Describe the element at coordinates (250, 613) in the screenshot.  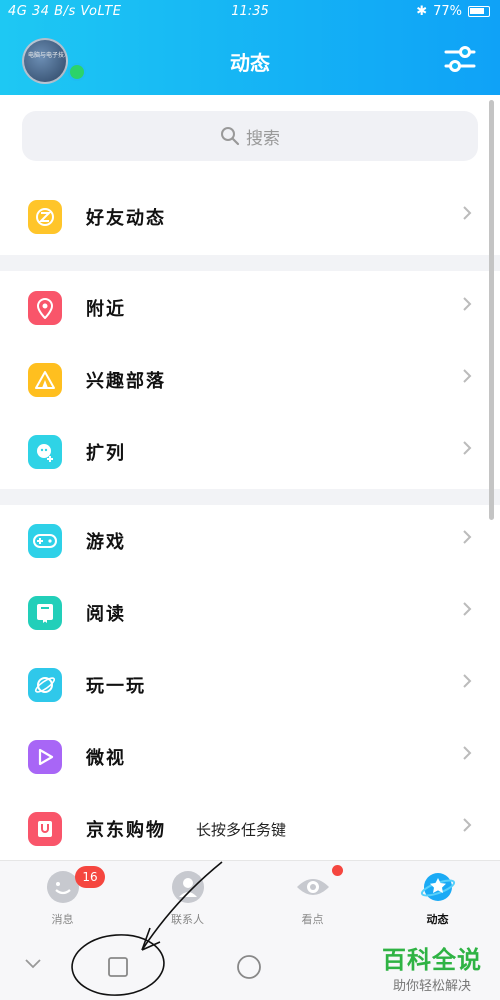
I see `list-item-reading: 阅读` at that location.